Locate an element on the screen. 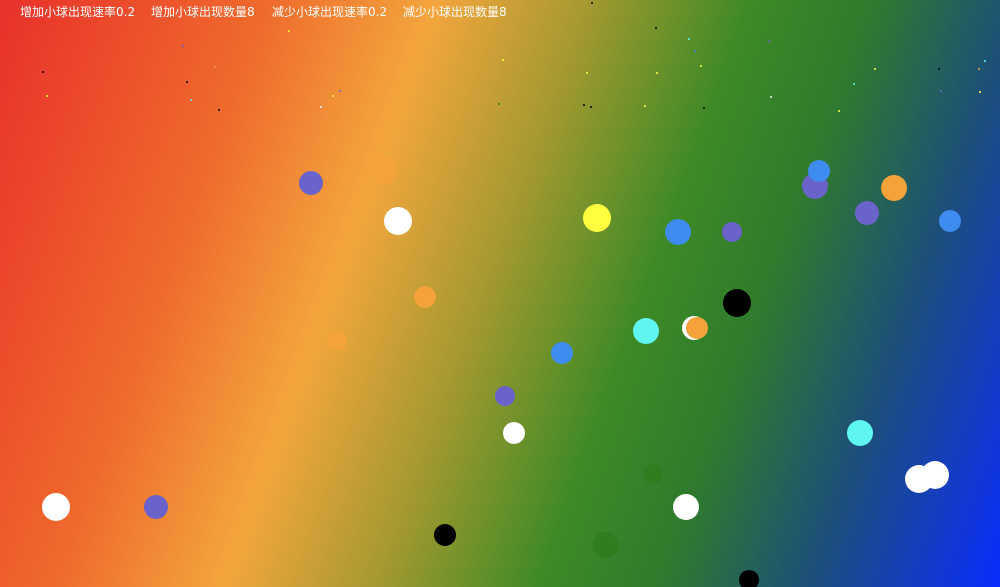 This screenshot has height=587, width=1000. decrease-count-button: 减少小球出现数量8 is located at coordinates (455, 12).